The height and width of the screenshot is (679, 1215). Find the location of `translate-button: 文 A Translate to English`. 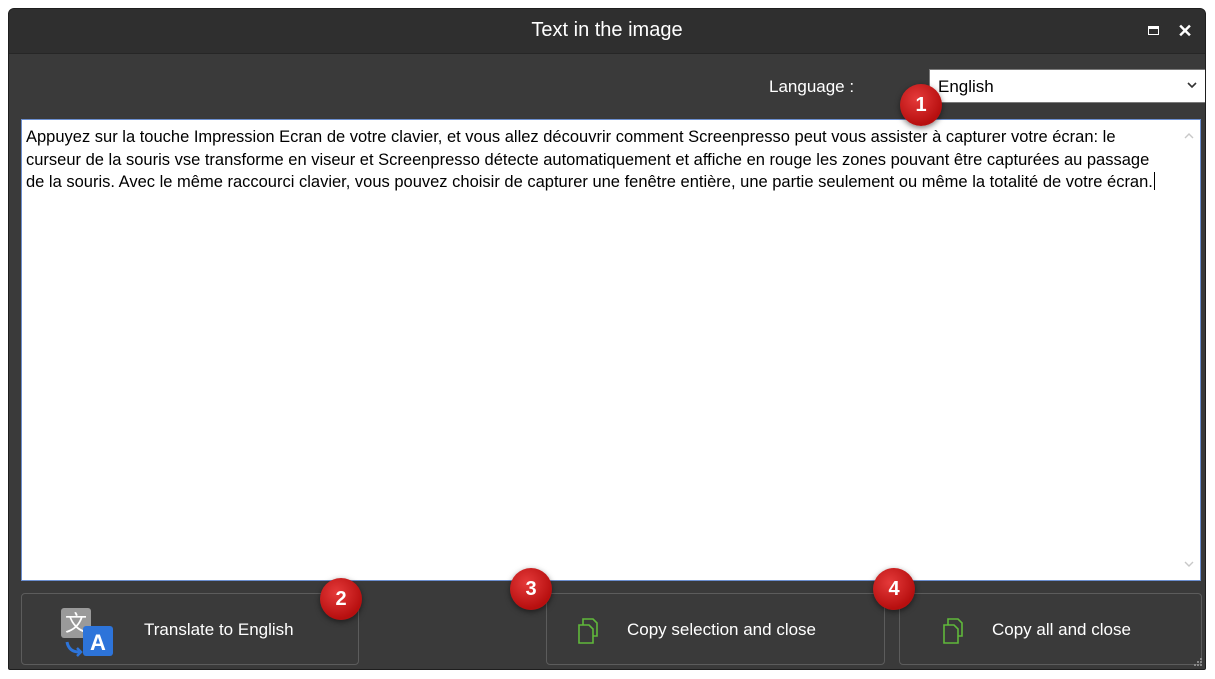

translate-button: 文 A Translate to English is located at coordinates (190, 629).